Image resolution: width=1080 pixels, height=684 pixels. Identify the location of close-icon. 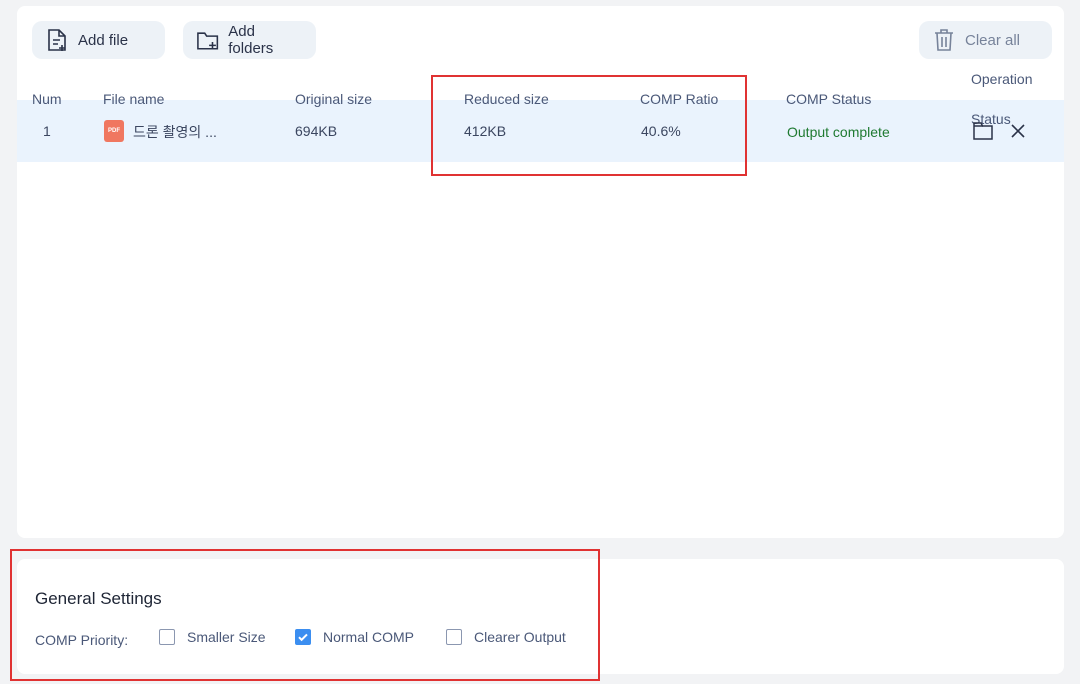
(1018, 131).